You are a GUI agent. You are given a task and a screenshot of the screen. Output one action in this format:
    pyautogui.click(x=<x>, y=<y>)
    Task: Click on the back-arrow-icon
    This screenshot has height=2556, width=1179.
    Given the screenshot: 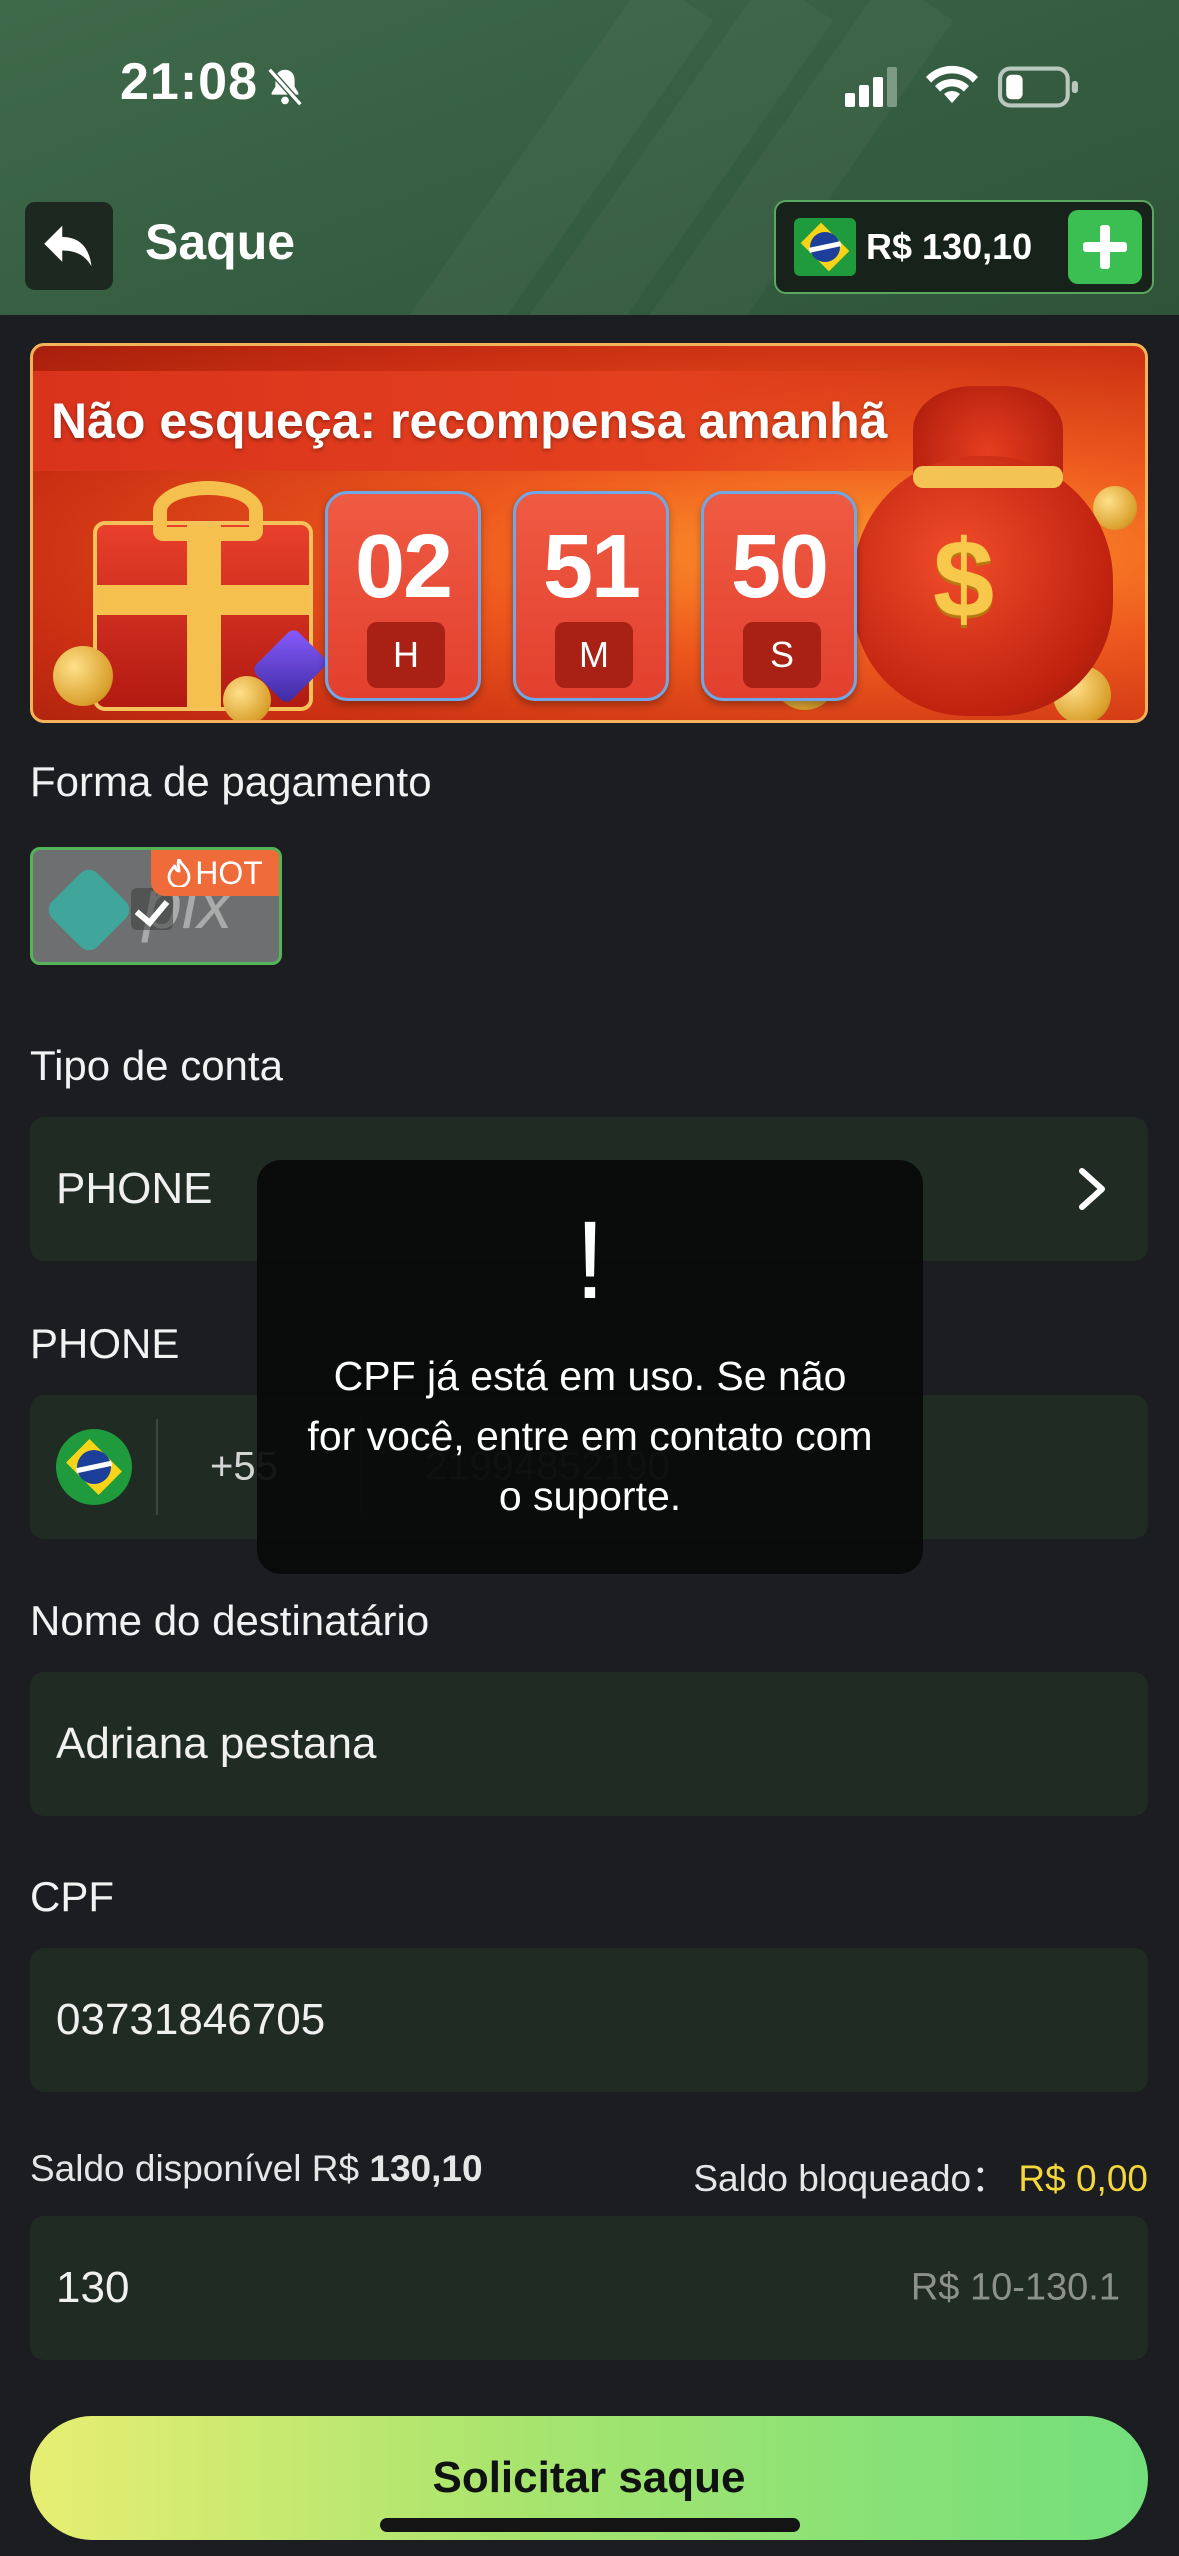 What is the action you would take?
    pyautogui.click(x=68, y=246)
    